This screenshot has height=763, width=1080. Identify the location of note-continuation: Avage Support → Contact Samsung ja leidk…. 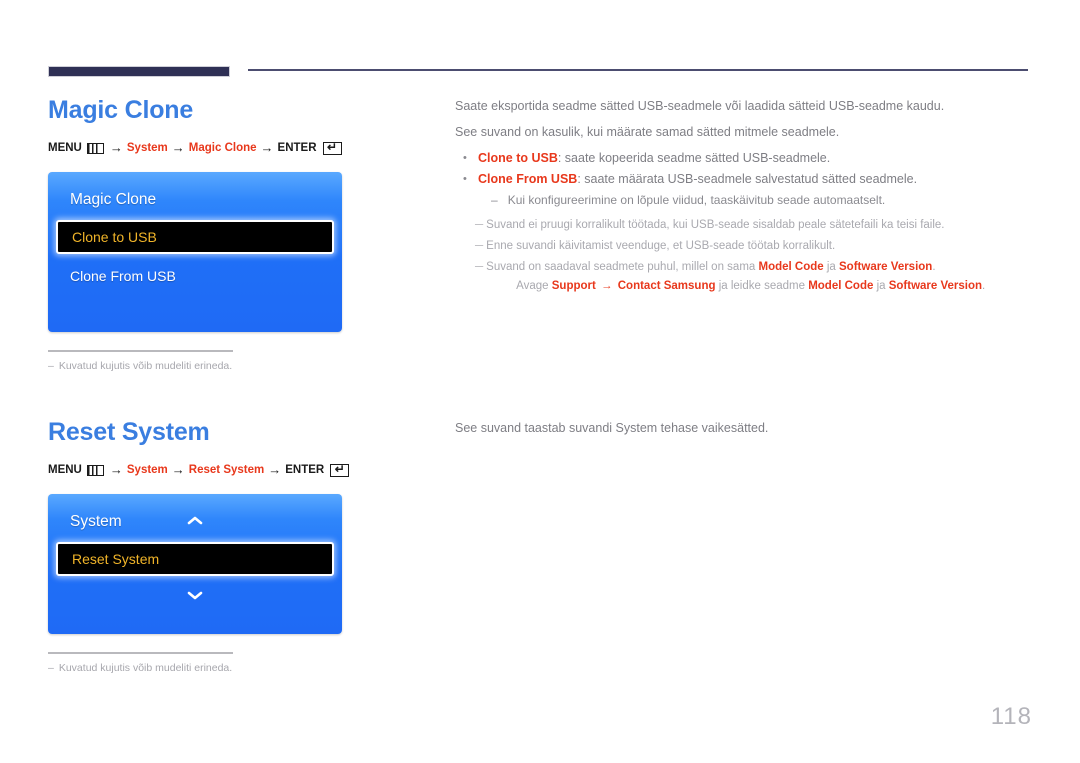
(750, 286).